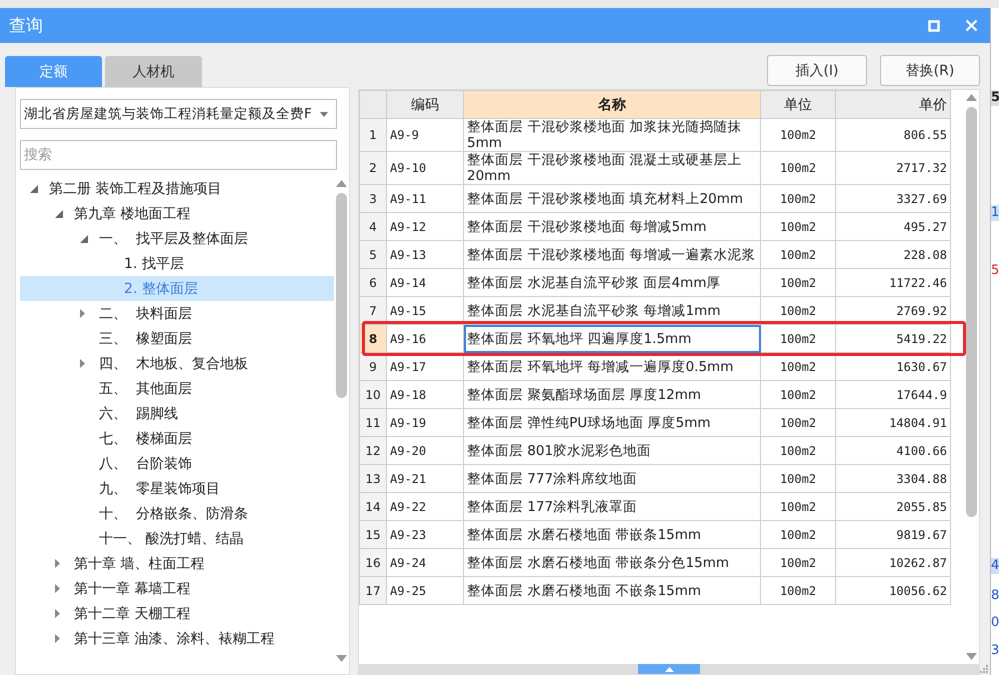 The image size is (999, 675). I want to click on row-number: 11, so click(373, 422).